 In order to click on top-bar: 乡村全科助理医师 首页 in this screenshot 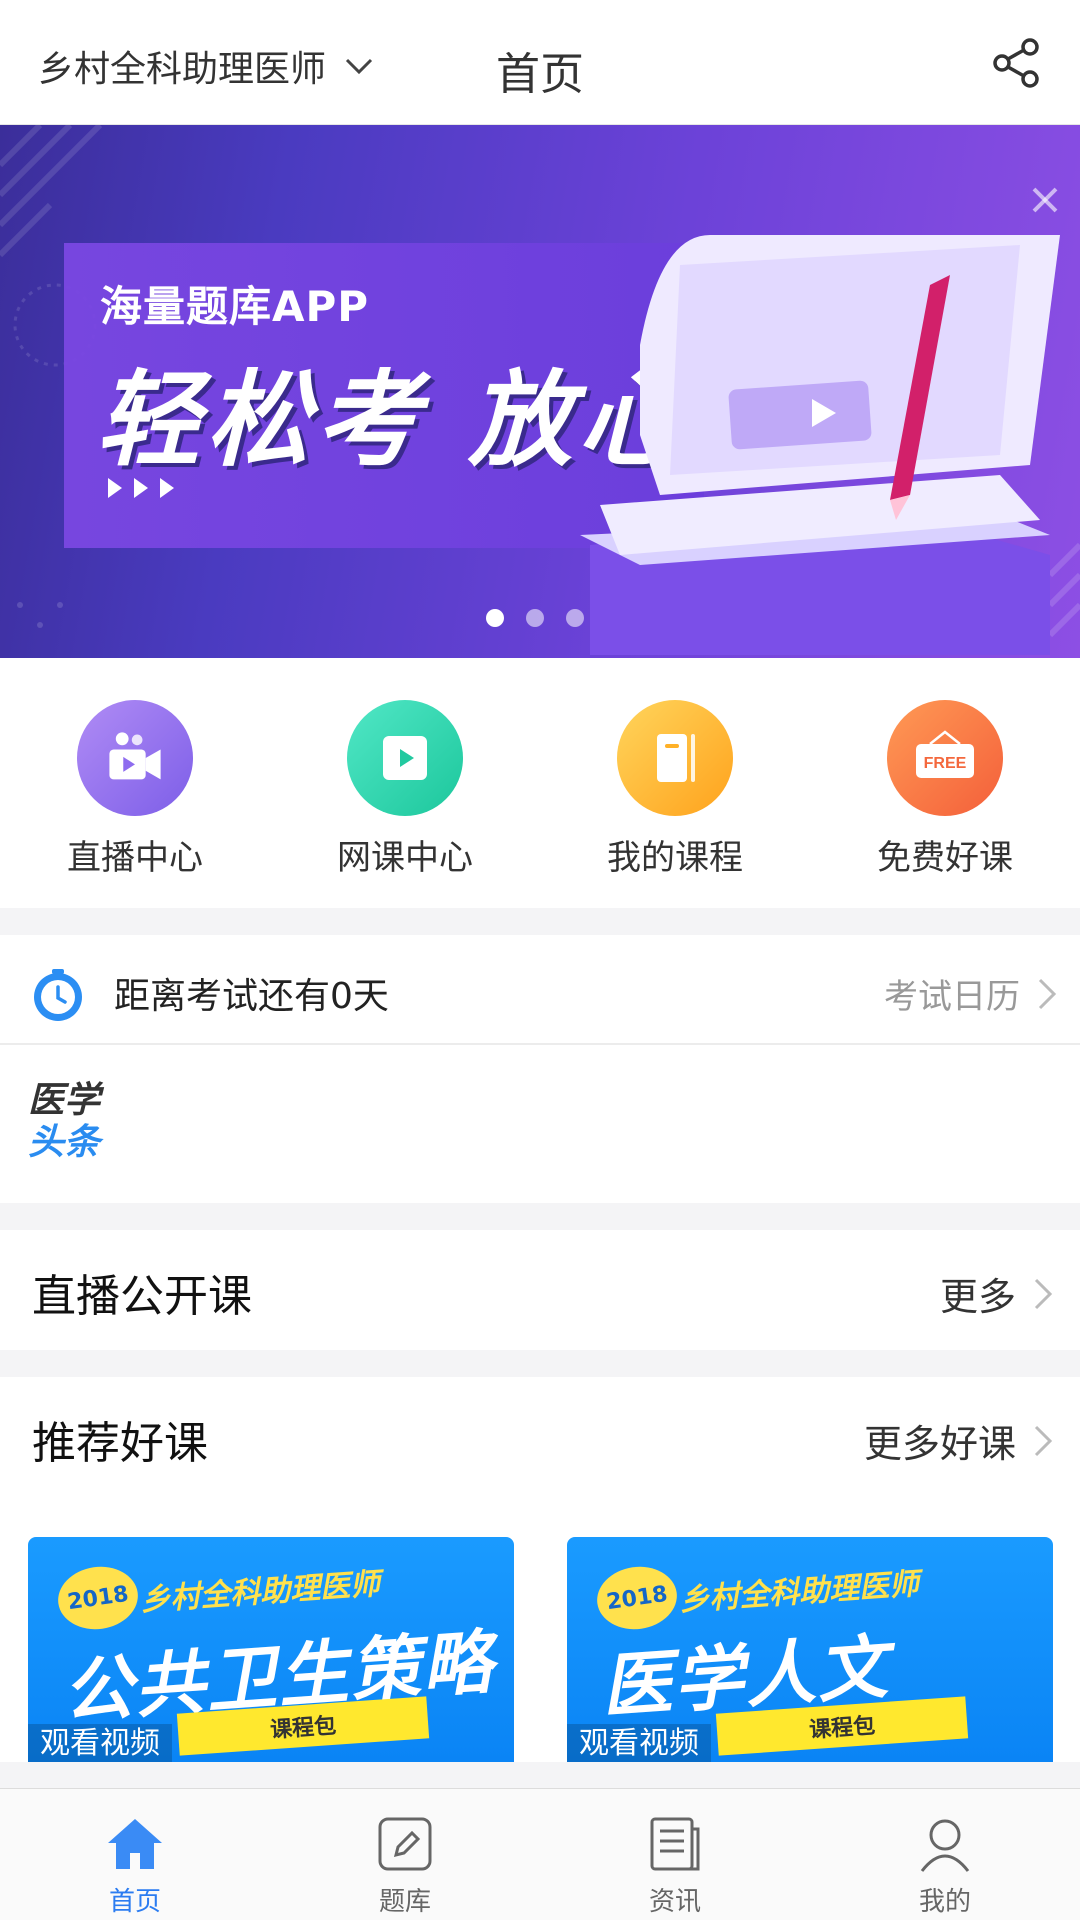, I will do `click(540, 62)`.